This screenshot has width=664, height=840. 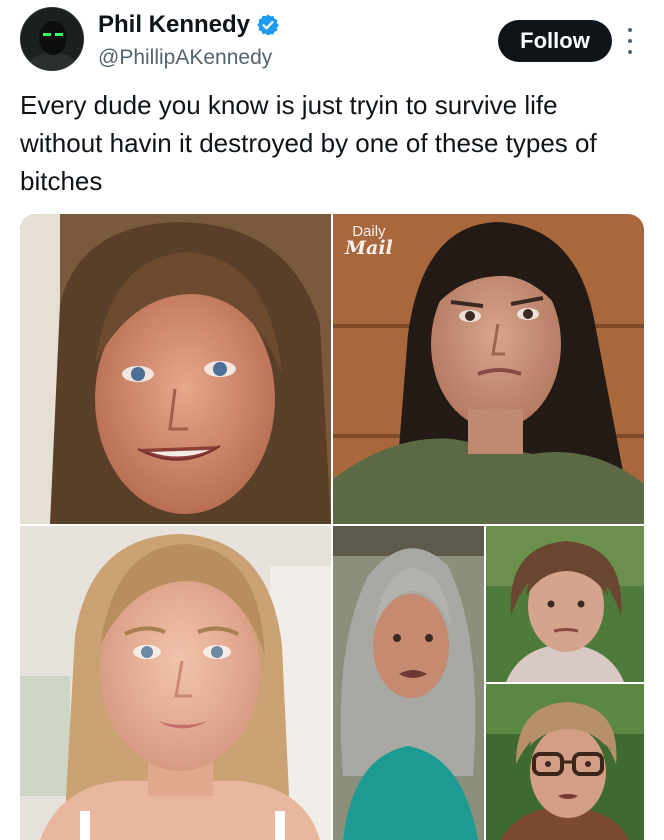 What do you see at coordinates (565, 604) in the screenshot?
I see `older-woman-short-brown-hair-photo` at bounding box center [565, 604].